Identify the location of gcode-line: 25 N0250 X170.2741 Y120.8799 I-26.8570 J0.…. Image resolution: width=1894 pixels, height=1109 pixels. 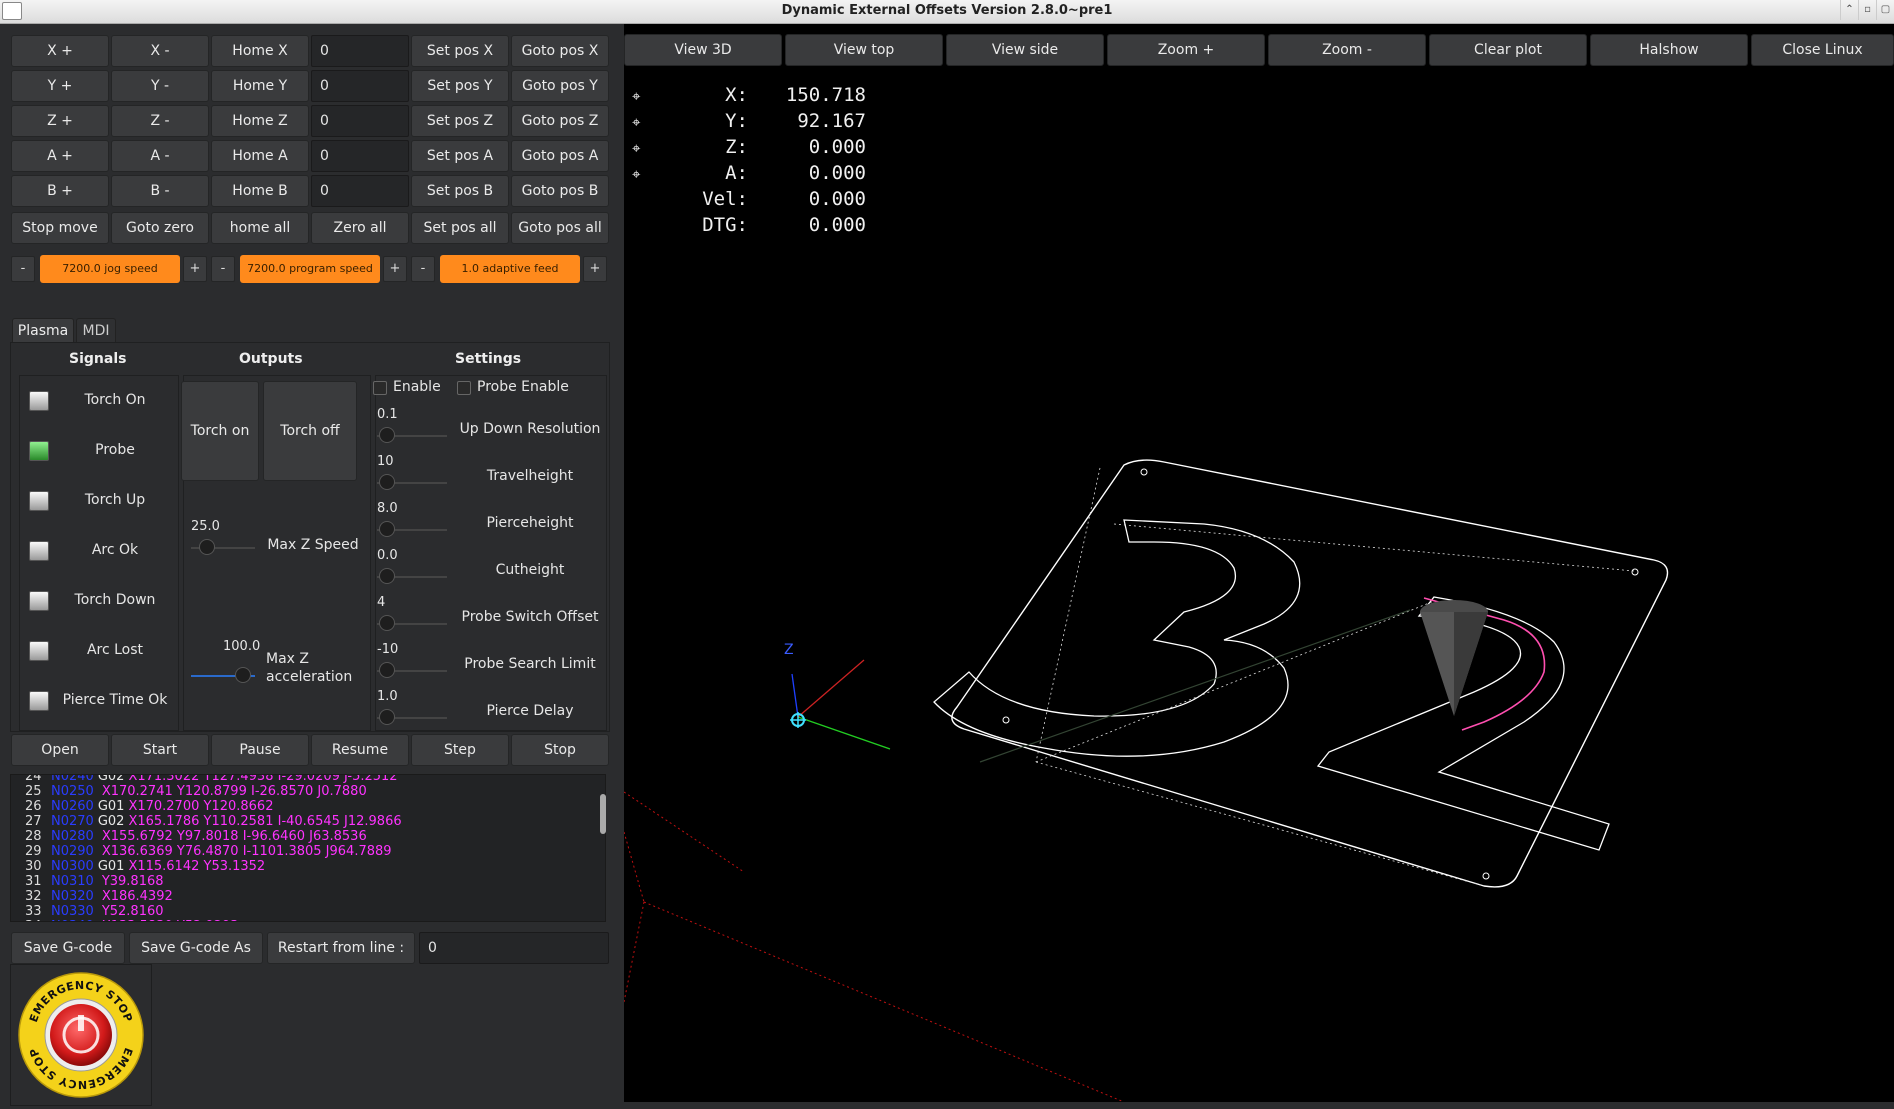
(189, 791).